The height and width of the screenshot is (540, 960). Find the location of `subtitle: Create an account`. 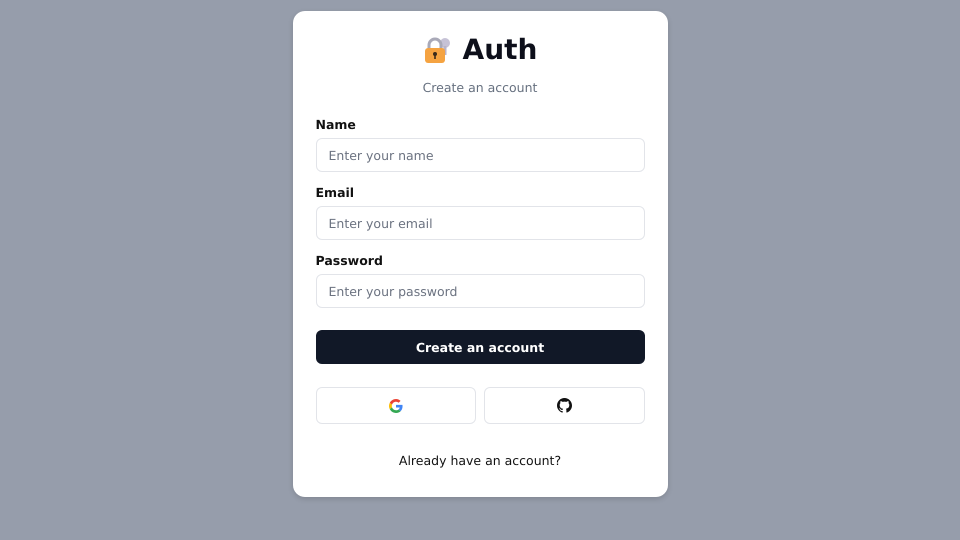

subtitle: Create an account is located at coordinates (480, 87).